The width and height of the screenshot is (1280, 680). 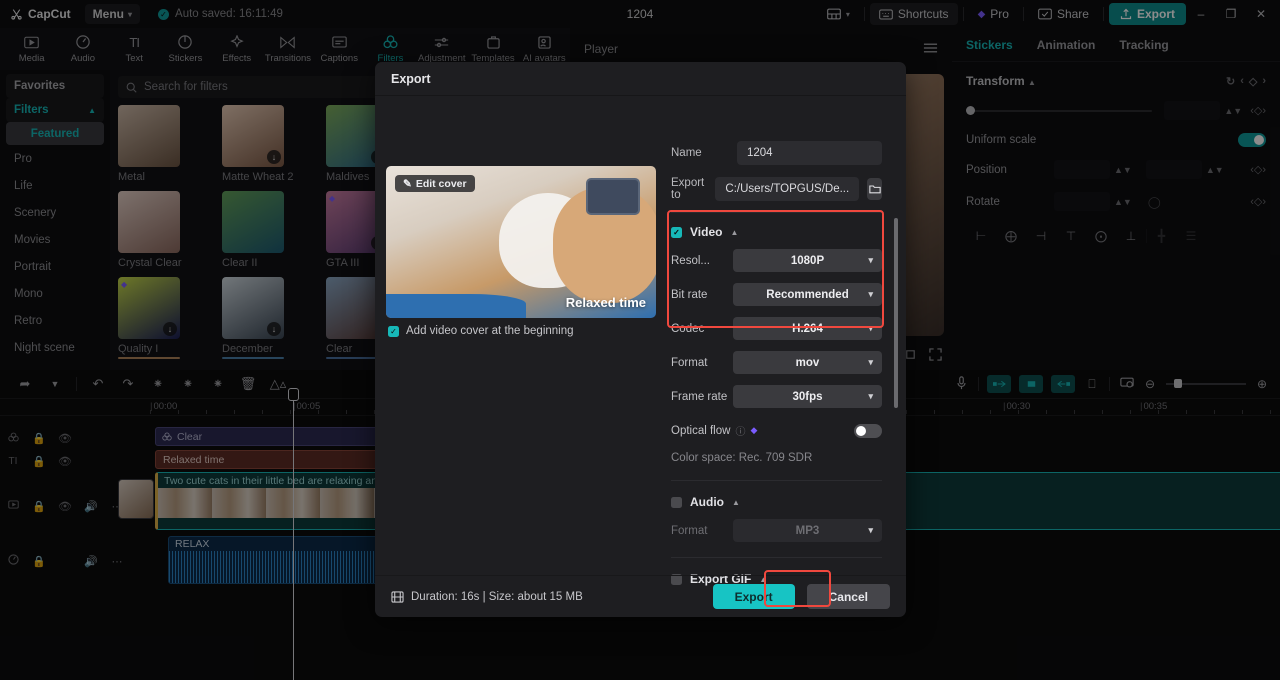 I want to click on video-field-select-format: mov ▾, so click(x=807, y=362).